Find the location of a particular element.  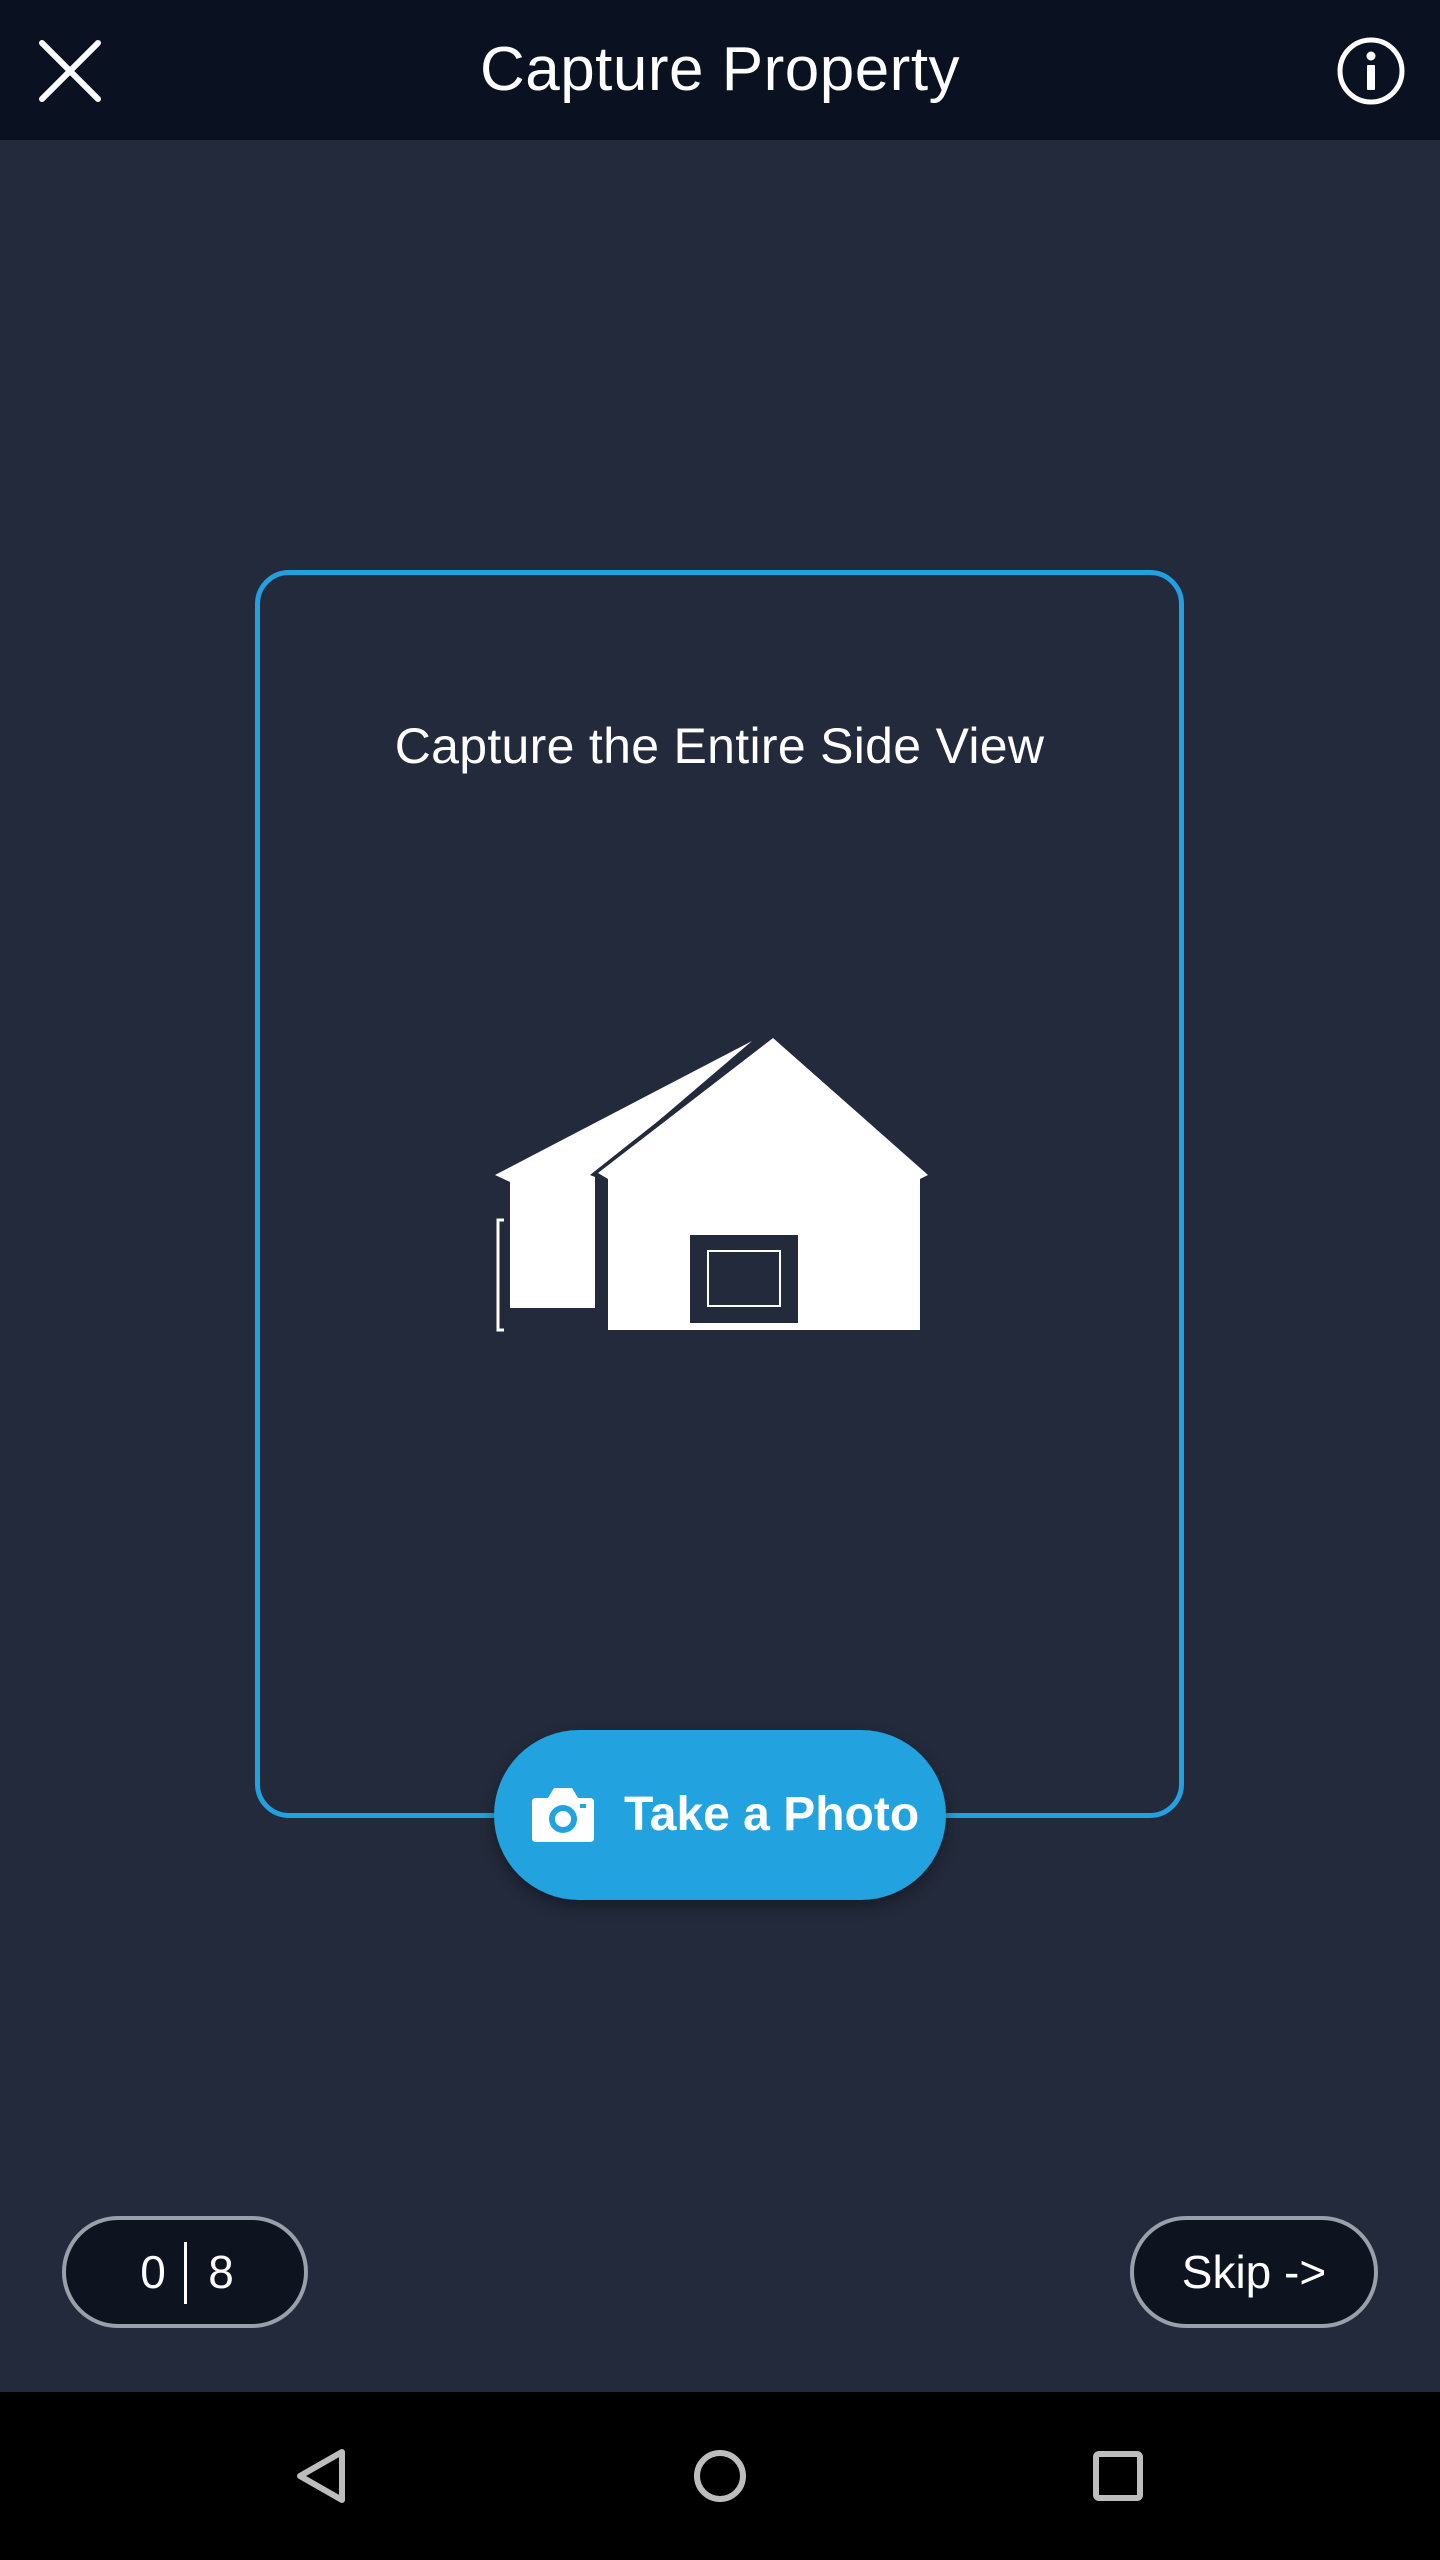

info-button is located at coordinates (1371, 71).